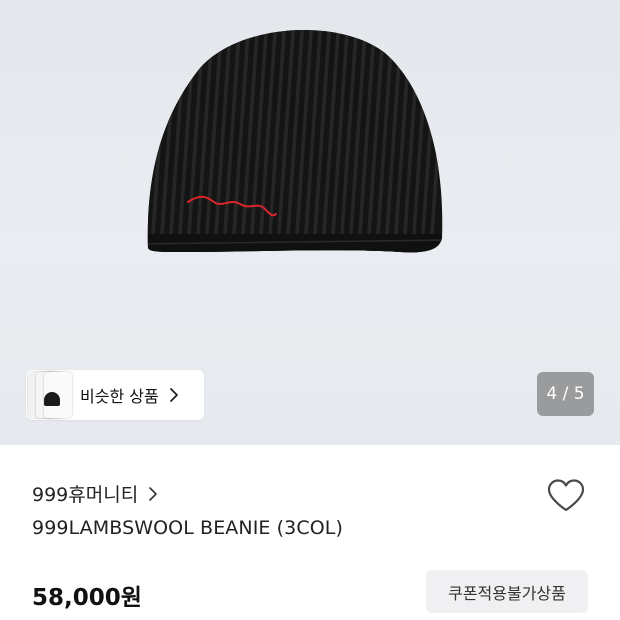 The image size is (620, 620). I want to click on product-price: 58,000원, so click(87, 598).